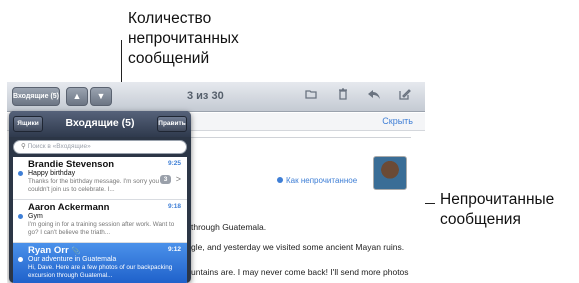 This screenshot has width=579, height=283. What do you see at coordinates (205, 96) in the screenshot?
I see `message-counter: 3 из 30` at bounding box center [205, 96].